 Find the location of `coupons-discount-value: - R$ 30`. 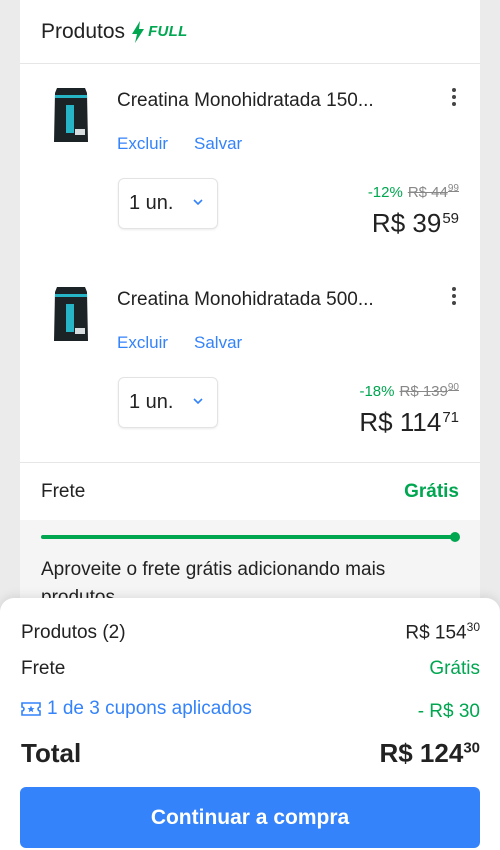

coupons-discount-value: - R$ 30 is located at coordinates (448, 711).